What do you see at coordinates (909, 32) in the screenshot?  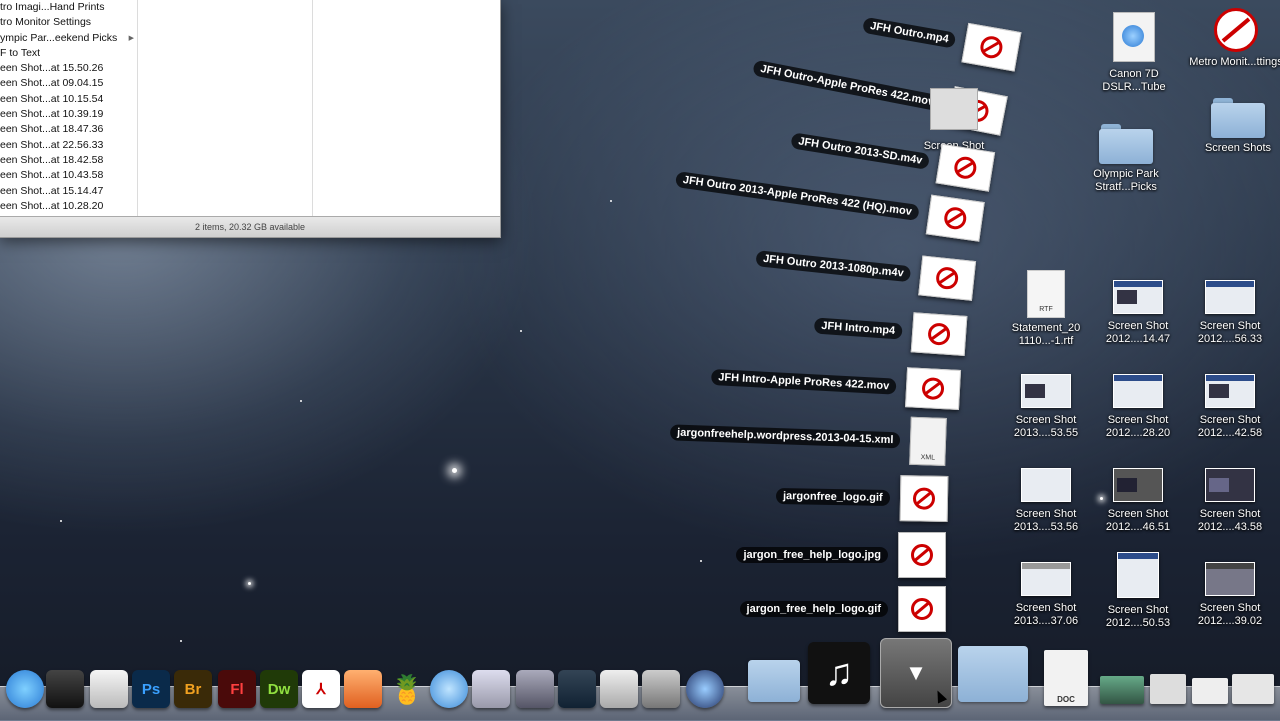 I see `stack-item-label: JFH Outro.mp4` at bounding box center [909, 32].